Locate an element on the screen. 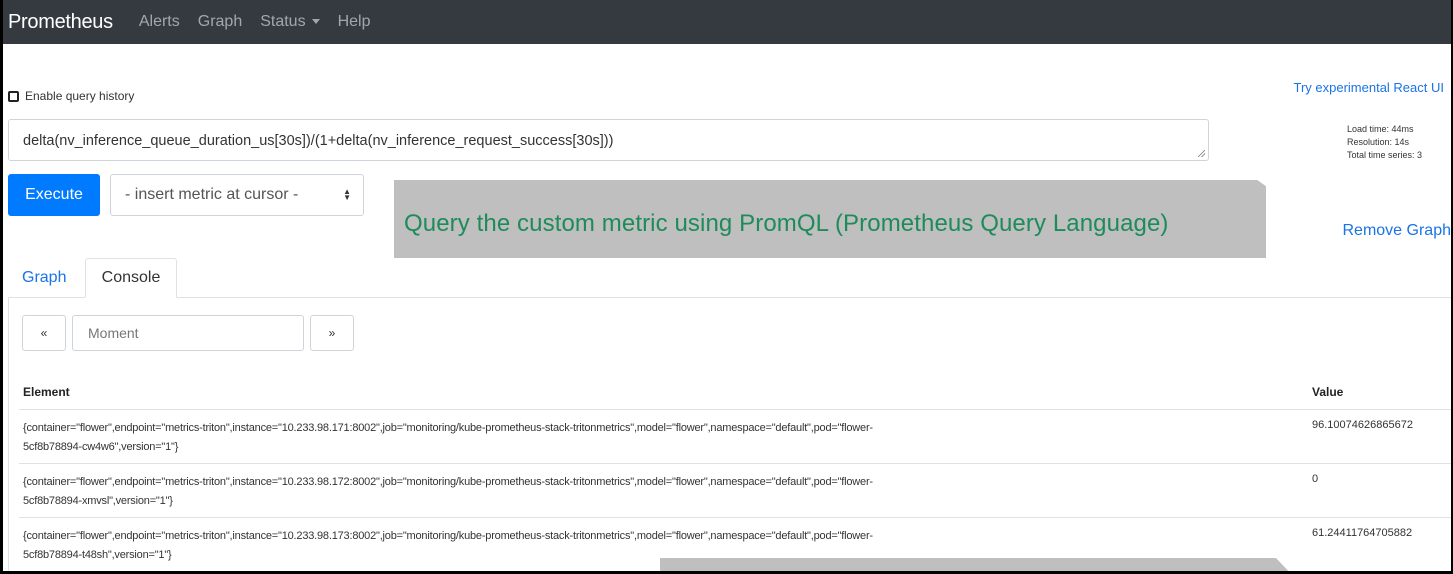 The width and height of the screenshot is (1453, 574). query-history-toggle: Enable query history is located at coordinates (71, 96).